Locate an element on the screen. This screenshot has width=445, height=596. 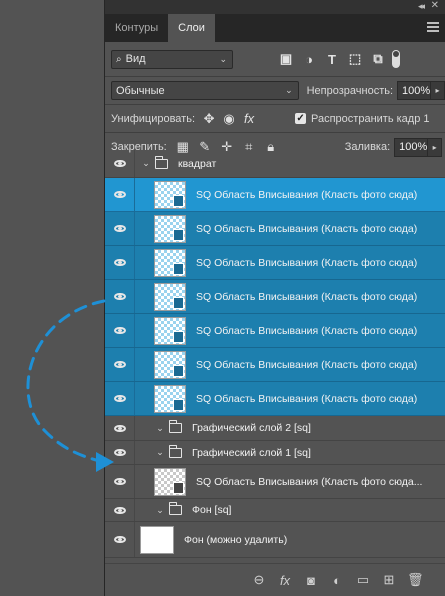
filter-icons: ▣ ◑ T ⬚ ⧉ is located at coordinates (332, 59).